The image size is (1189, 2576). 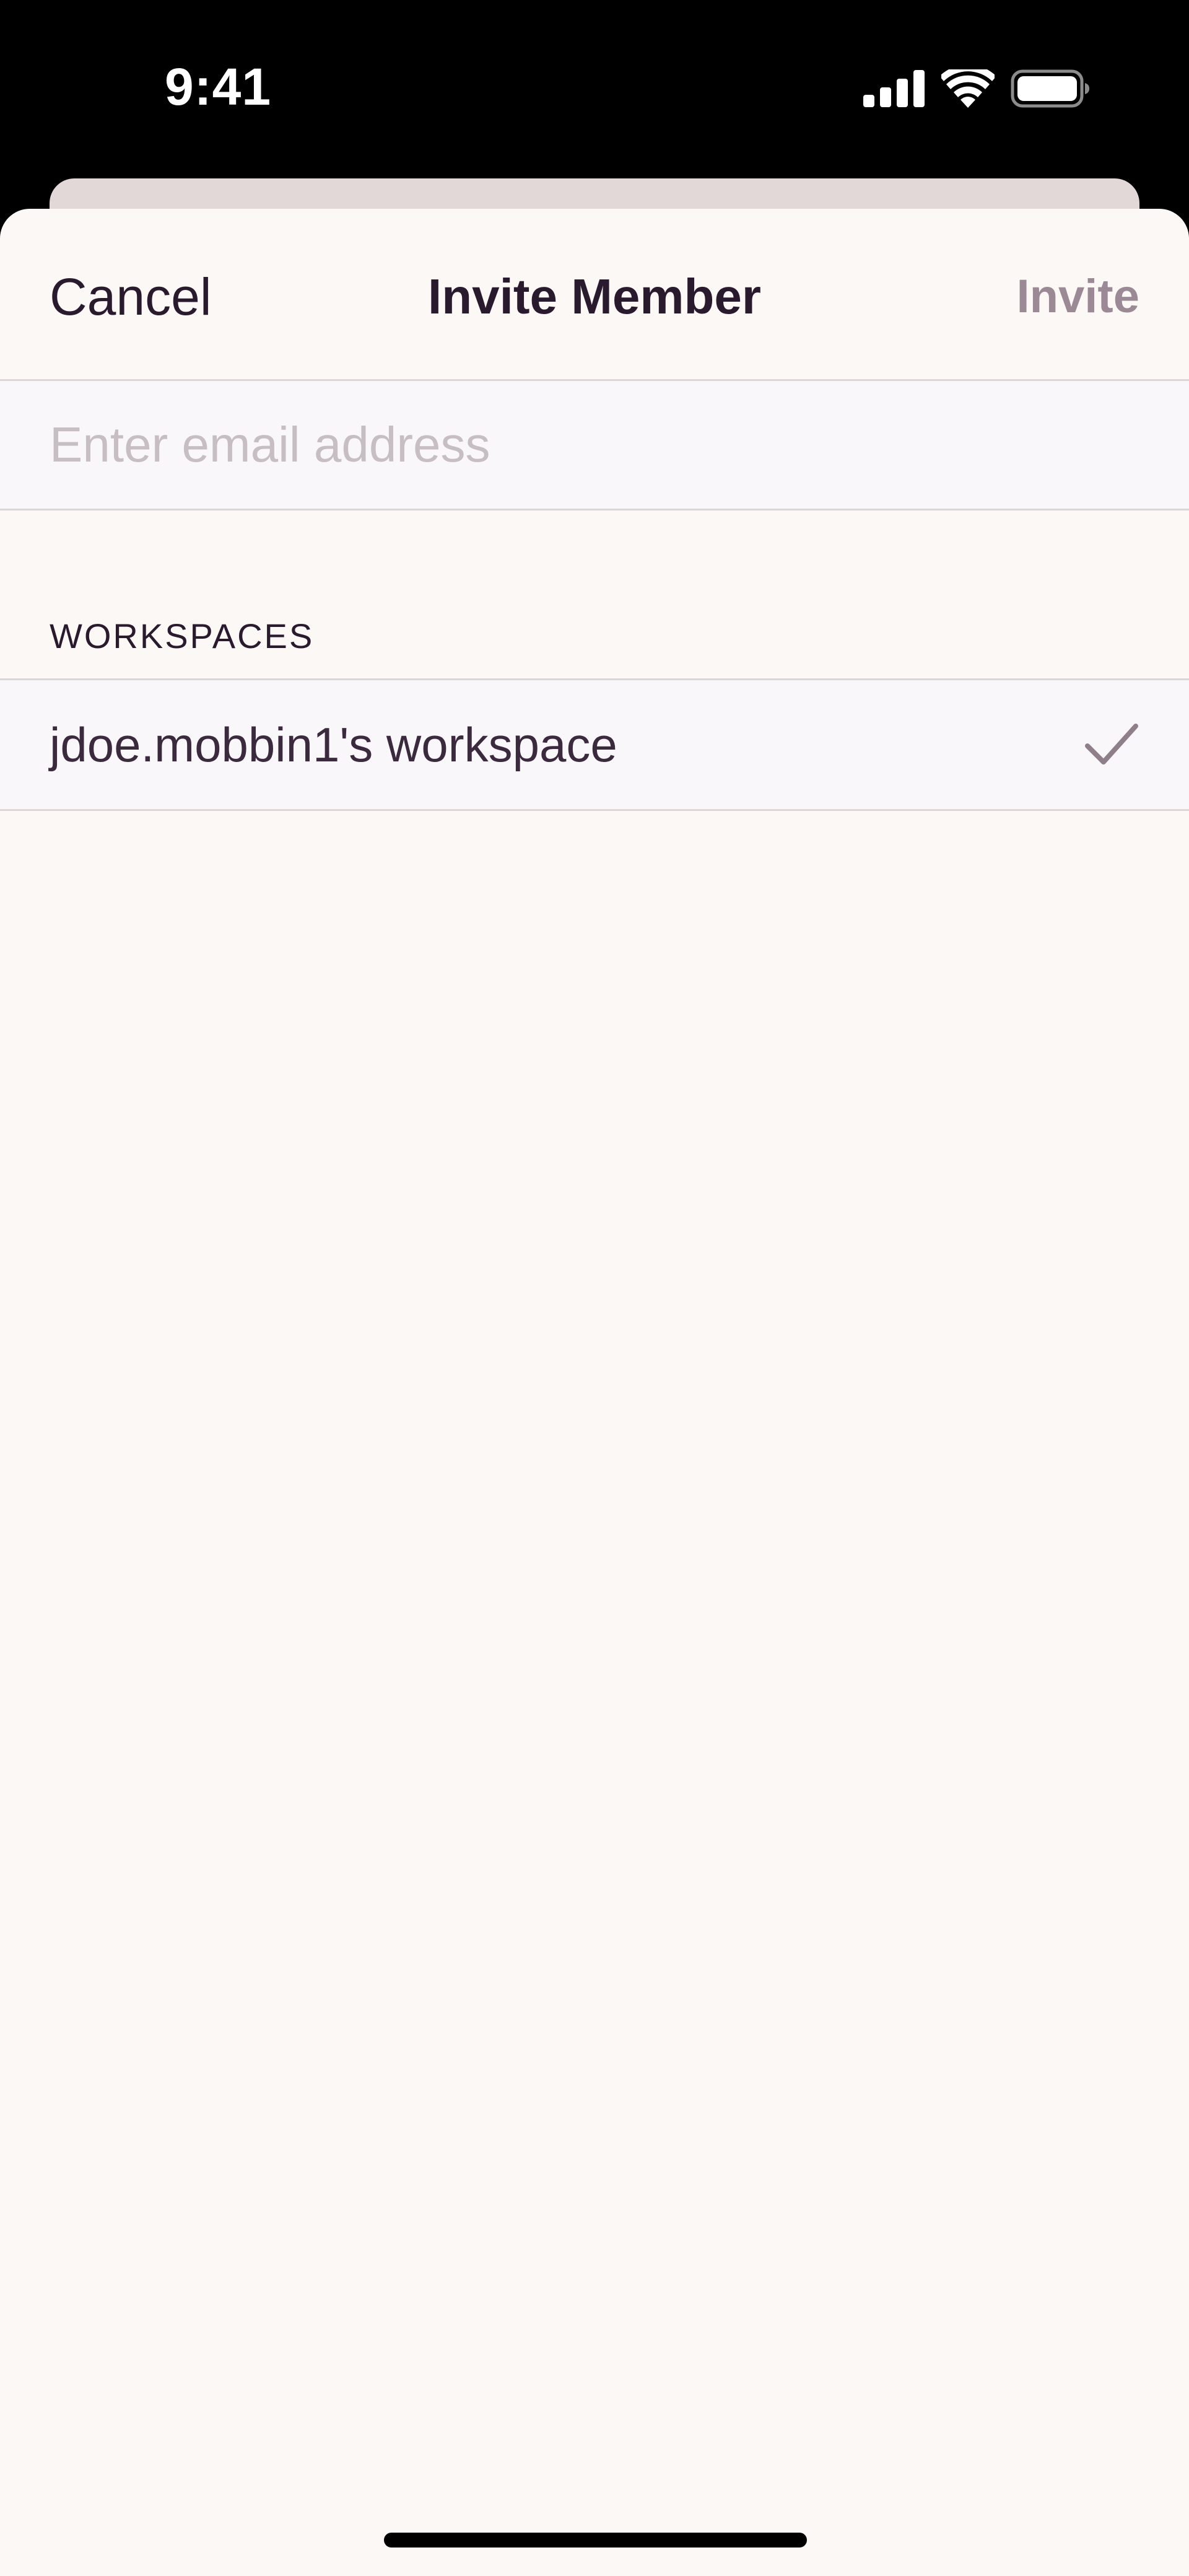 I want to click on workspace-item: jdoe.mobbin1's workspace, so click(x=594, y=744).